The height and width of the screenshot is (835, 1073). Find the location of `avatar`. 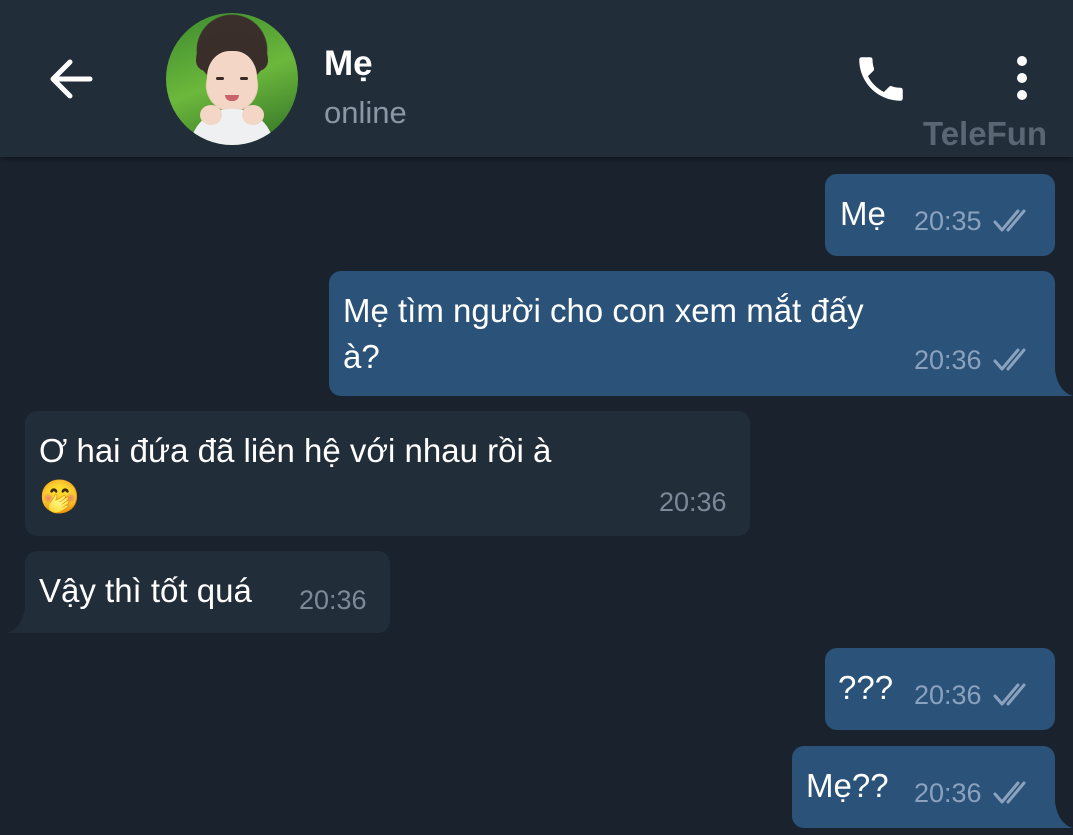

avatar is located at coordinates (232, 79).